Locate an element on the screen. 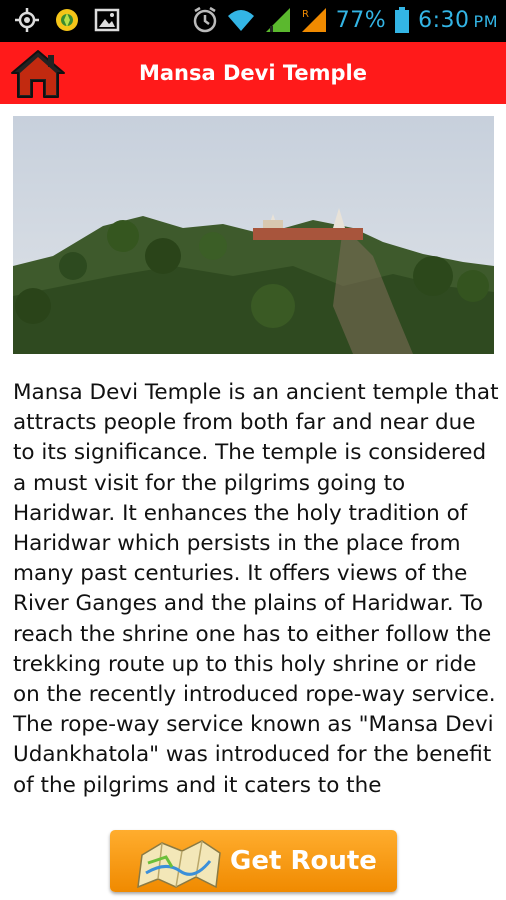  home-button is located at coordinates (38, 73).